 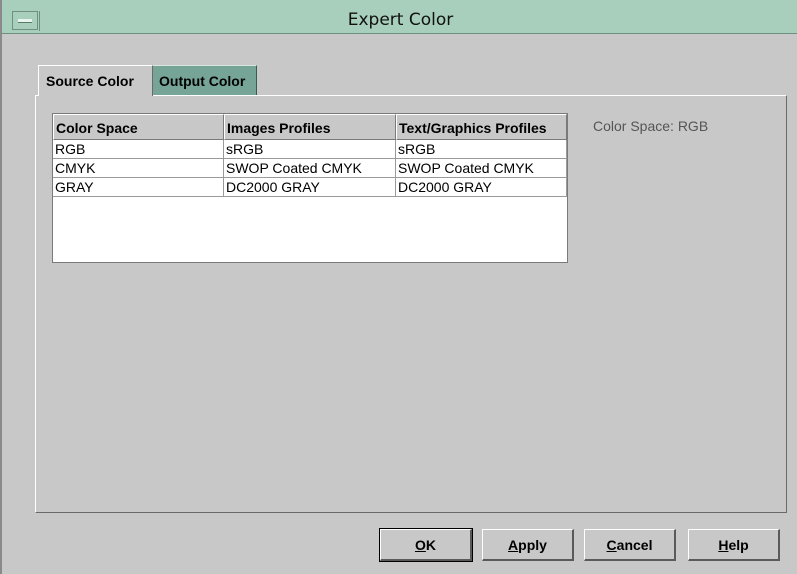 What do you see at coordinates (310, 127) in the screenshot?
I see `column-header-images-profiles: Images Profiles` at bounding box center [310, 127].